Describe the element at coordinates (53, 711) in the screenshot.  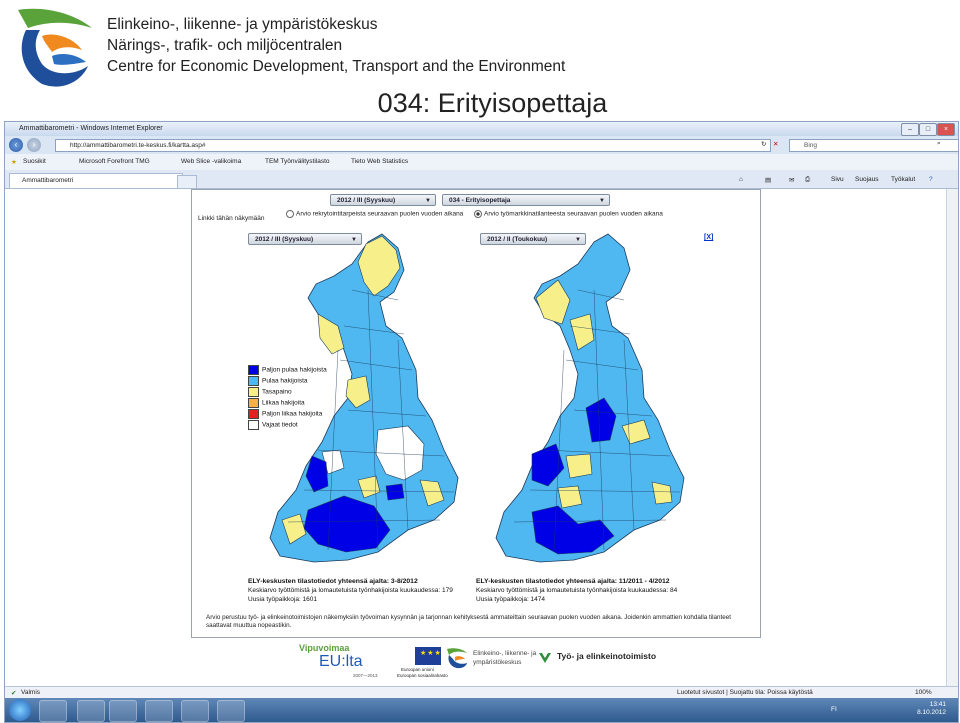
I see `taskbar-ie-icon` at that location.